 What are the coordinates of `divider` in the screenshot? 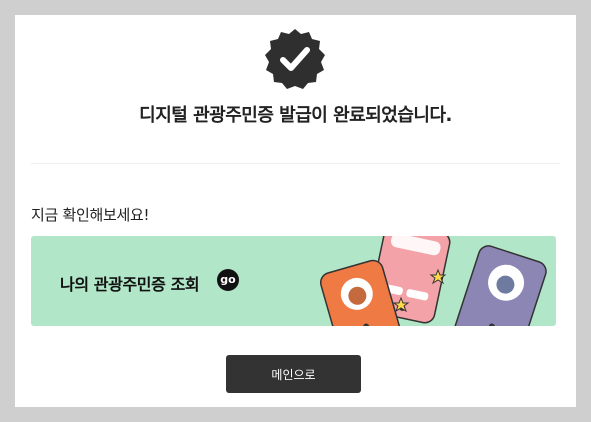 It's located at (295, 163).